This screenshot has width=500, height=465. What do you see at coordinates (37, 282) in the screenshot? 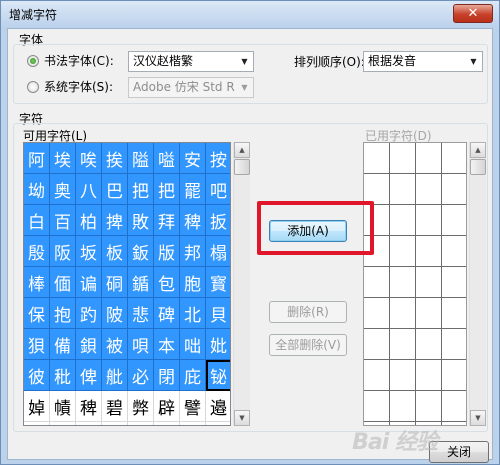
I see `char-cell: 棒` at bounding box center [37, 282].